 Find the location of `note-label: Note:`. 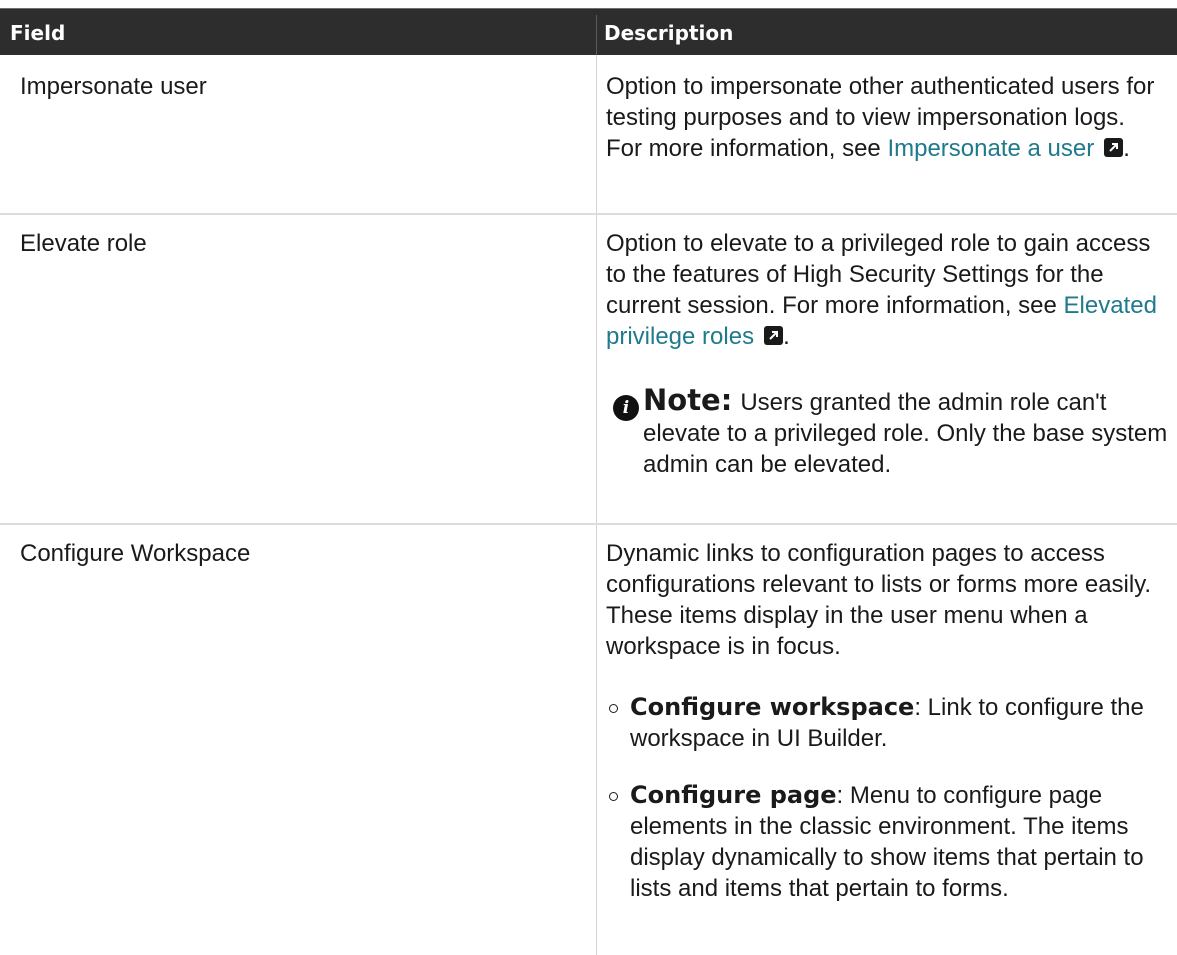

note-label: Note: is located at coordinates (688, 400).